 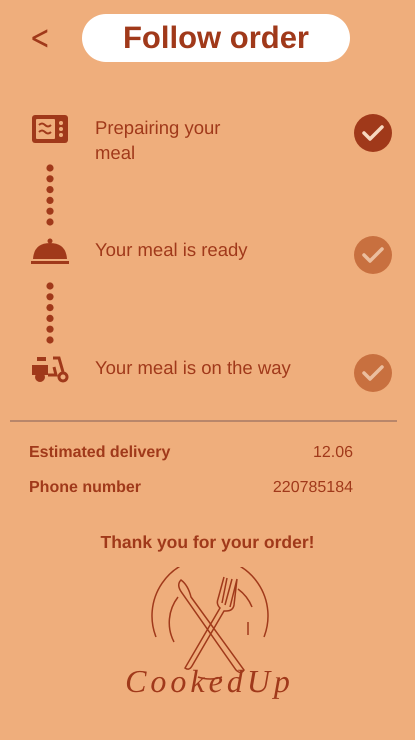 I want to click on scooter-icon, so click(x=50, y=369).